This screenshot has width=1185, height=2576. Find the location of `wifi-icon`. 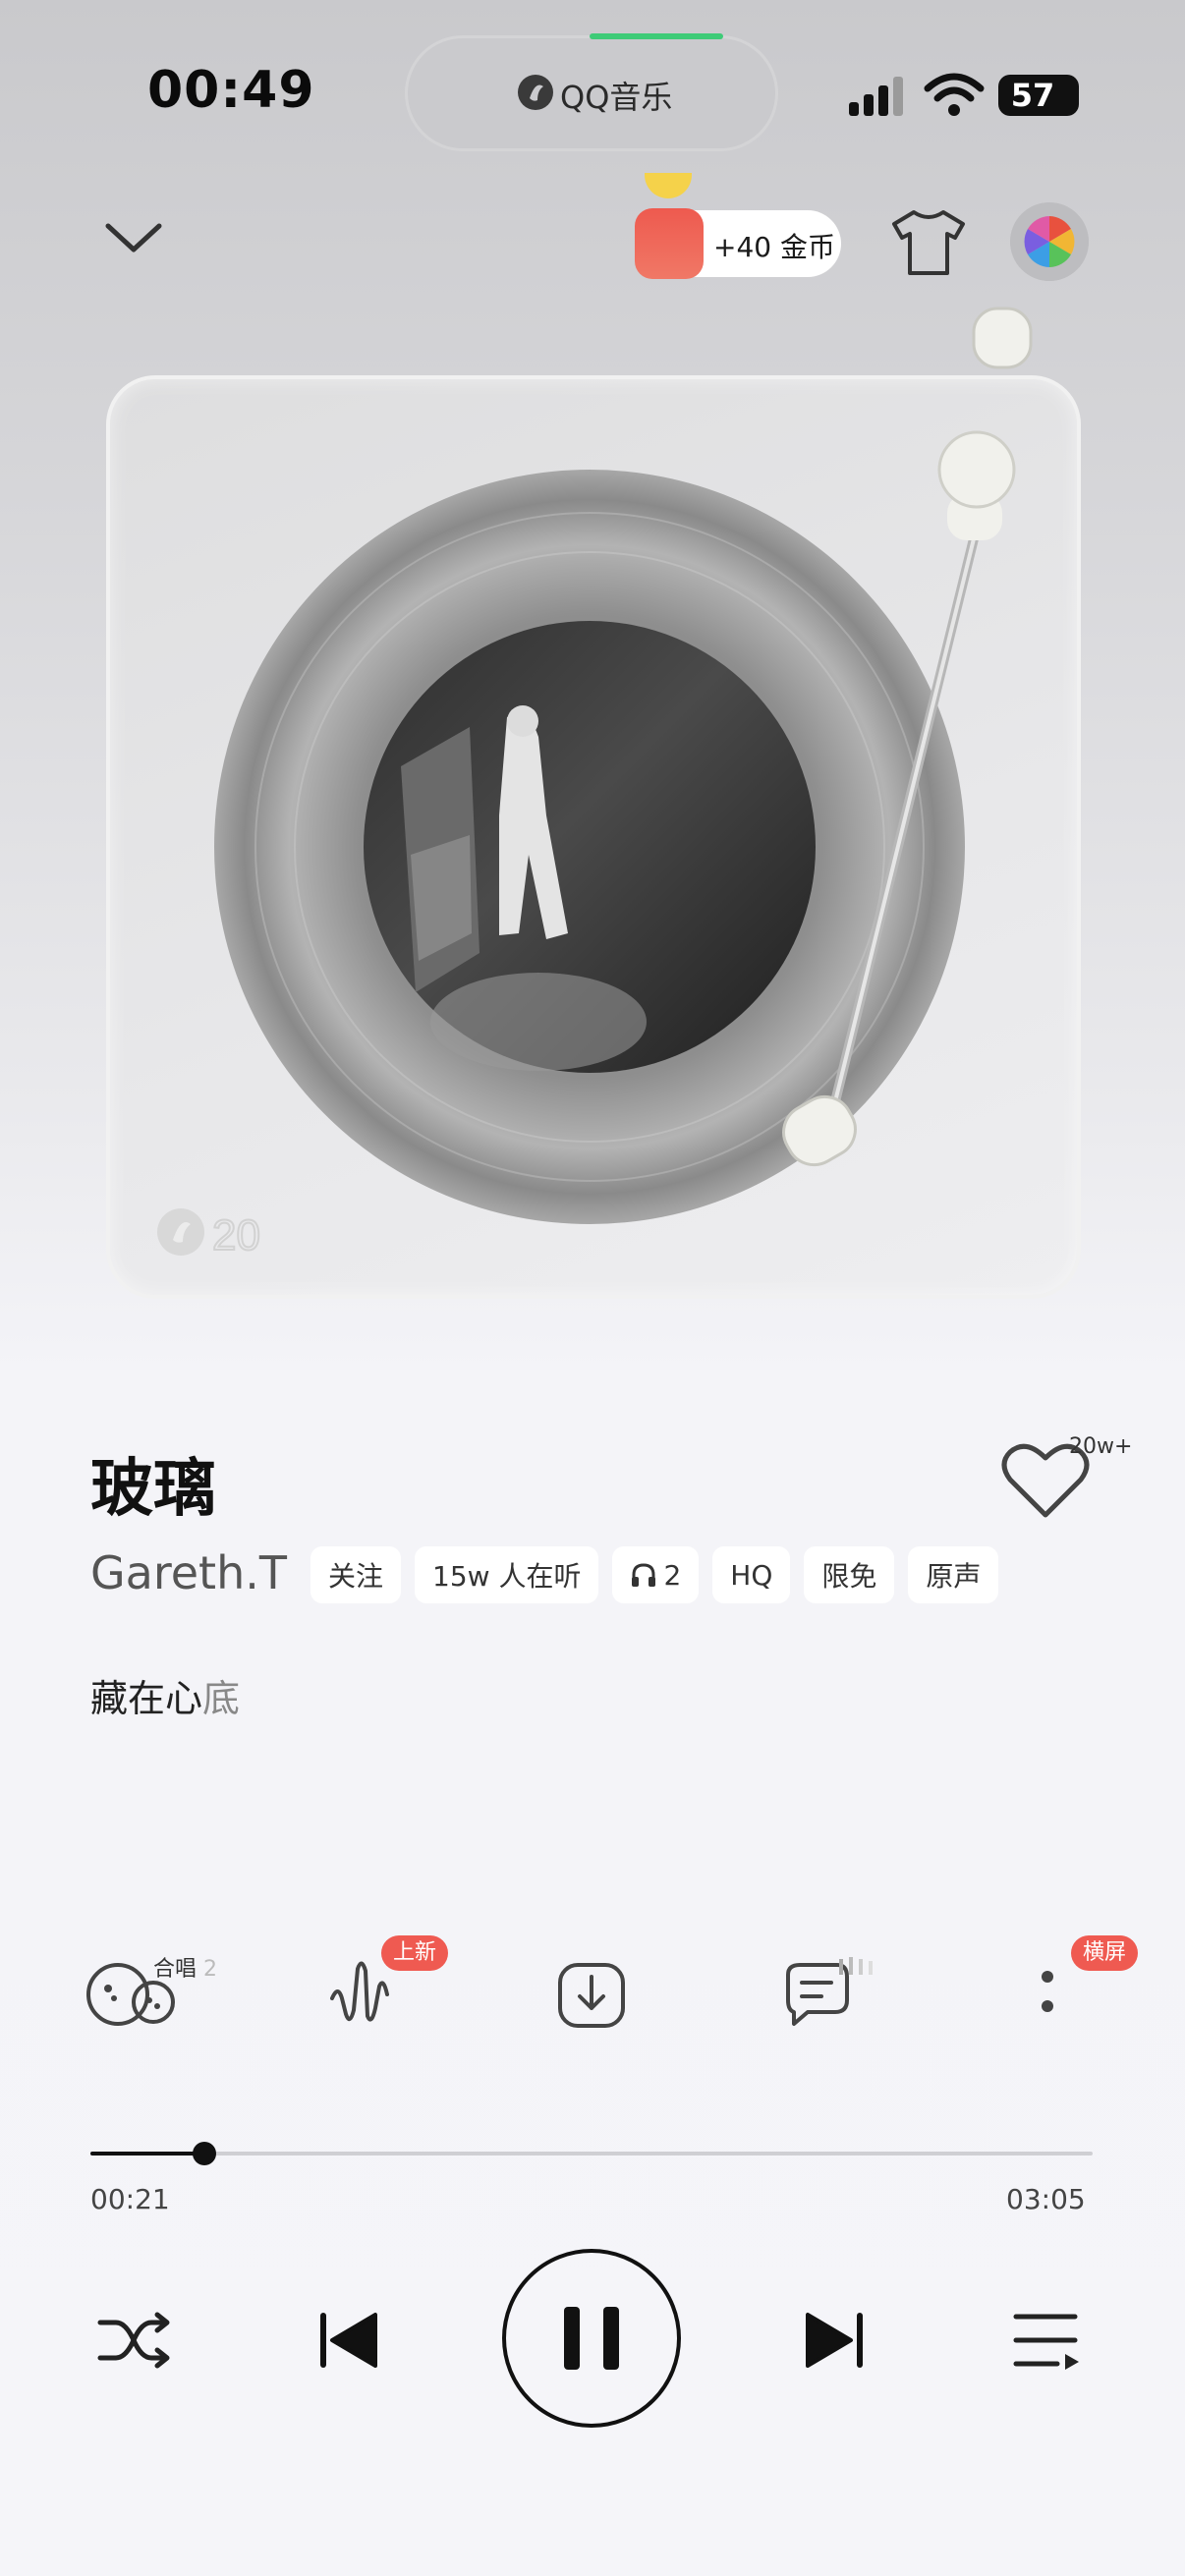

wifi-icon is located at coordinates (955, 94).